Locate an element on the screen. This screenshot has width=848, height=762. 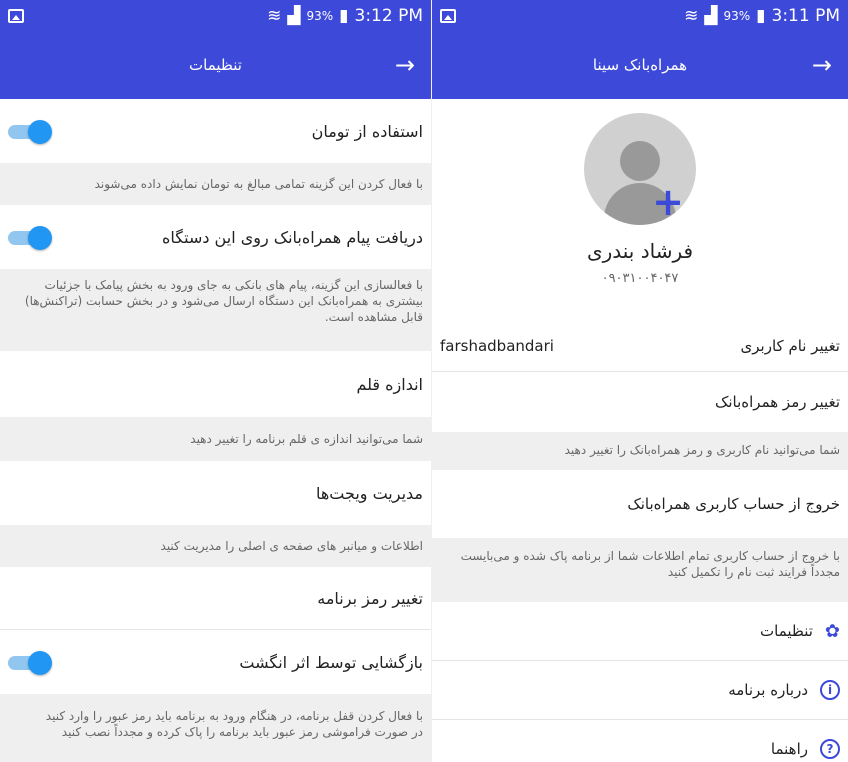
profile-header: + فرشاد بندری ۰۹۰۳۱۰۰۴۰۴۷ is located at coordinates (640, 210).